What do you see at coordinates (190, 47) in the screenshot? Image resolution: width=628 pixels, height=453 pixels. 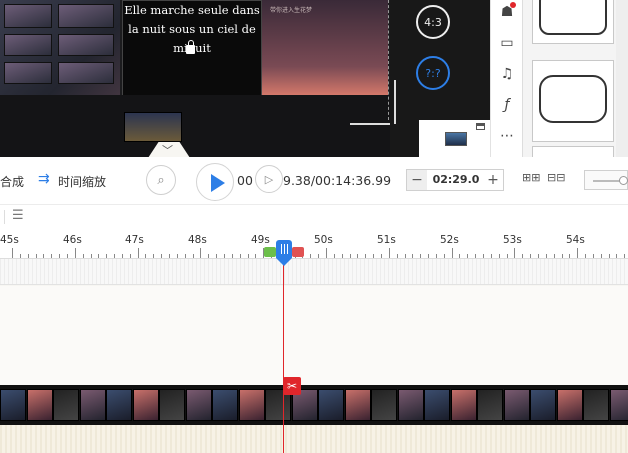 I see `lock-icon` at bounding box center [190, 47].